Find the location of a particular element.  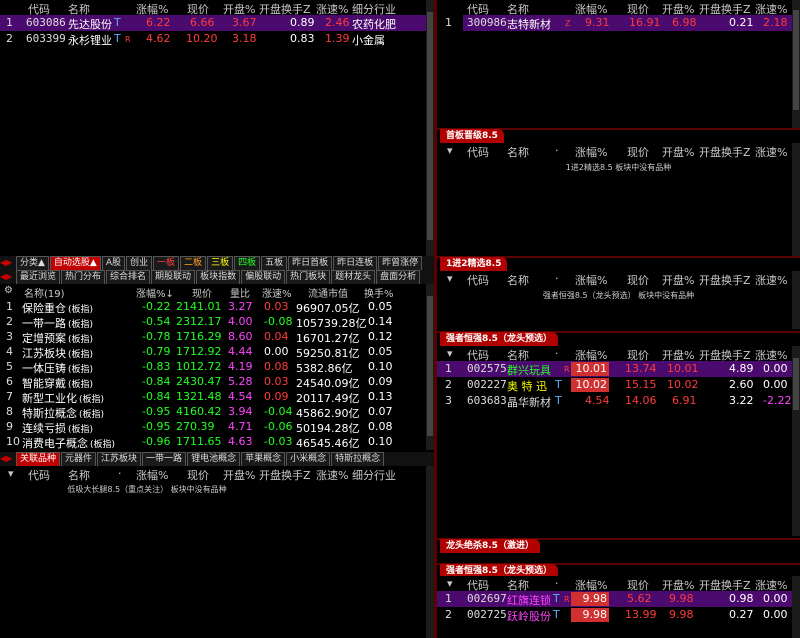

tab-auto-select: 自动选股▲ is located at coordinates (75, 263).